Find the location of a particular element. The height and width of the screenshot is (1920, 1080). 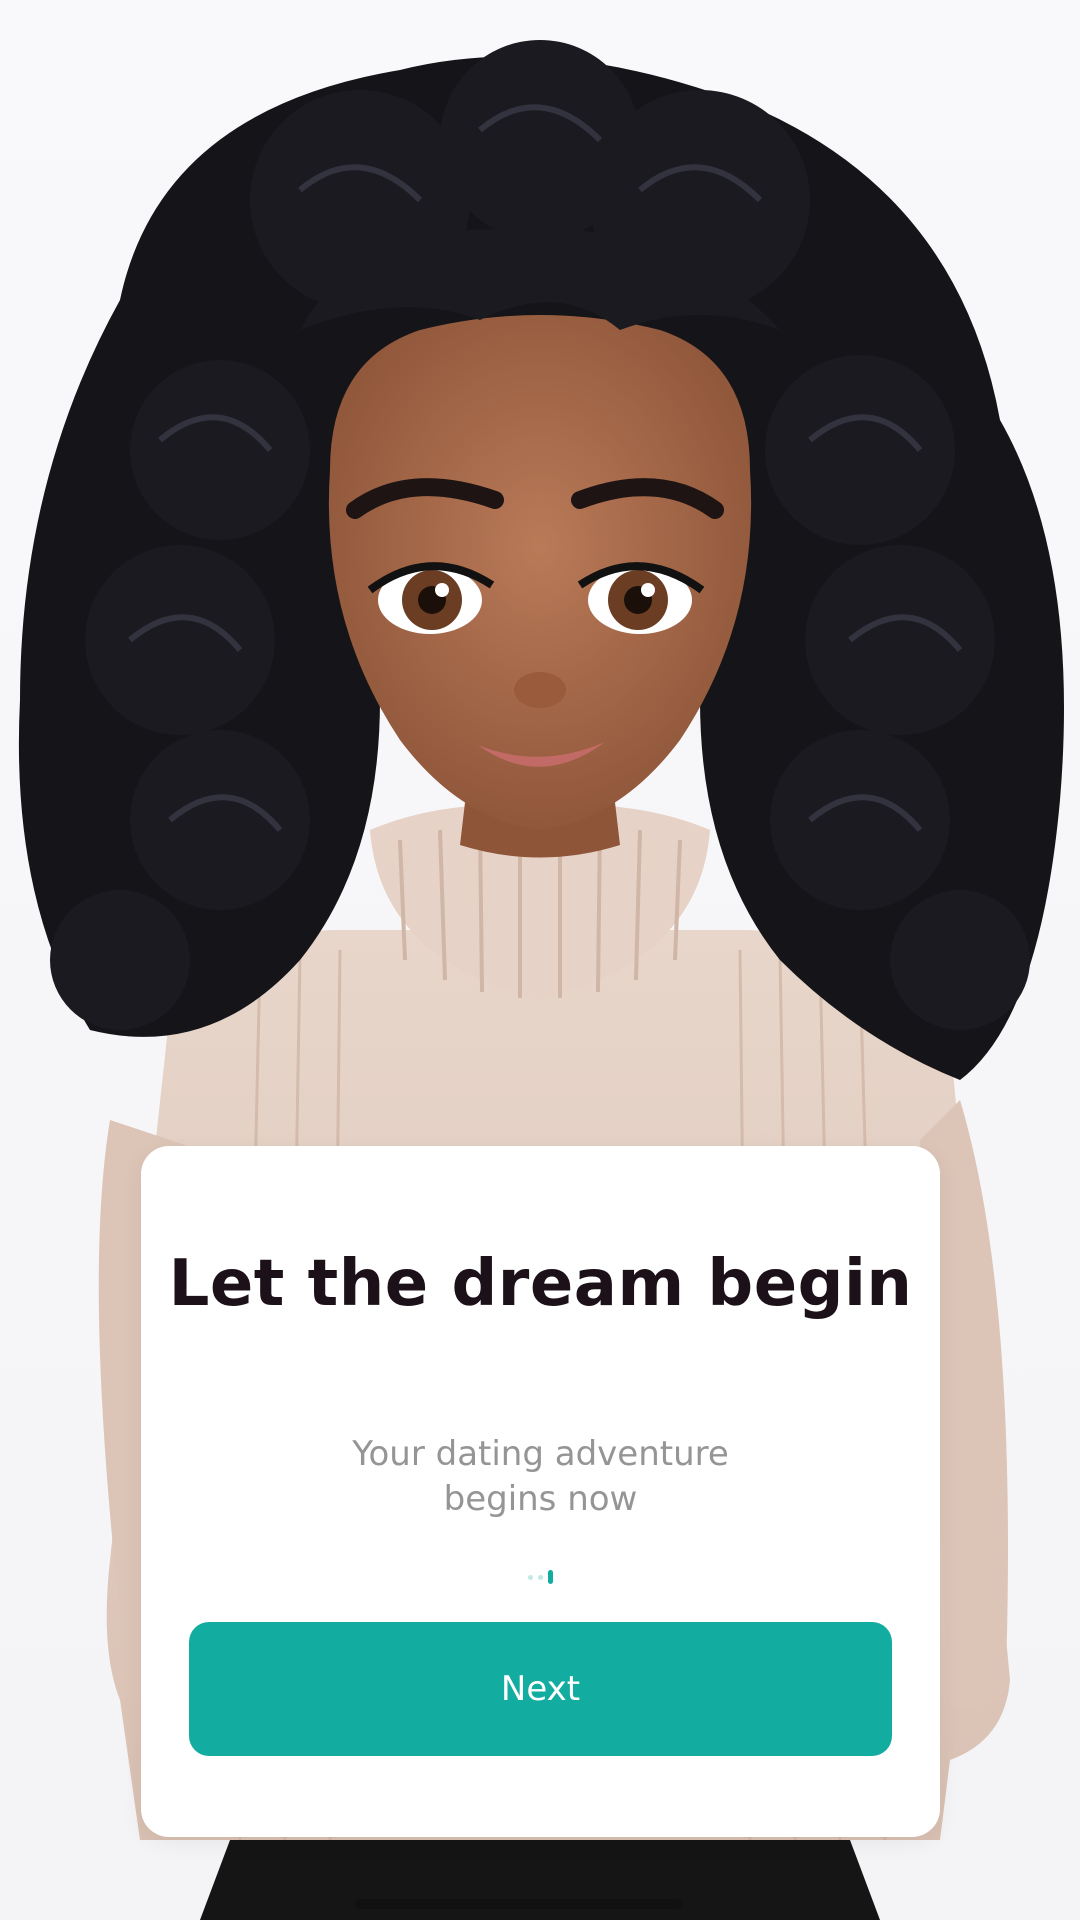

page-subtitle: Your dating adventure begins now is located at coordinates (540, 1476).